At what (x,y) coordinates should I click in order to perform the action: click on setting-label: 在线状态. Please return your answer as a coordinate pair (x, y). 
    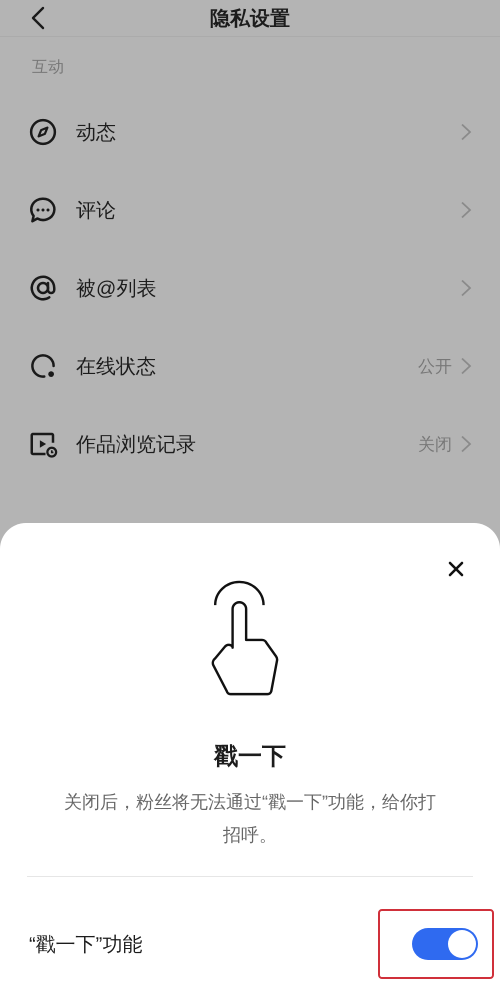
    Looking at the image, I should click on (247, 366).